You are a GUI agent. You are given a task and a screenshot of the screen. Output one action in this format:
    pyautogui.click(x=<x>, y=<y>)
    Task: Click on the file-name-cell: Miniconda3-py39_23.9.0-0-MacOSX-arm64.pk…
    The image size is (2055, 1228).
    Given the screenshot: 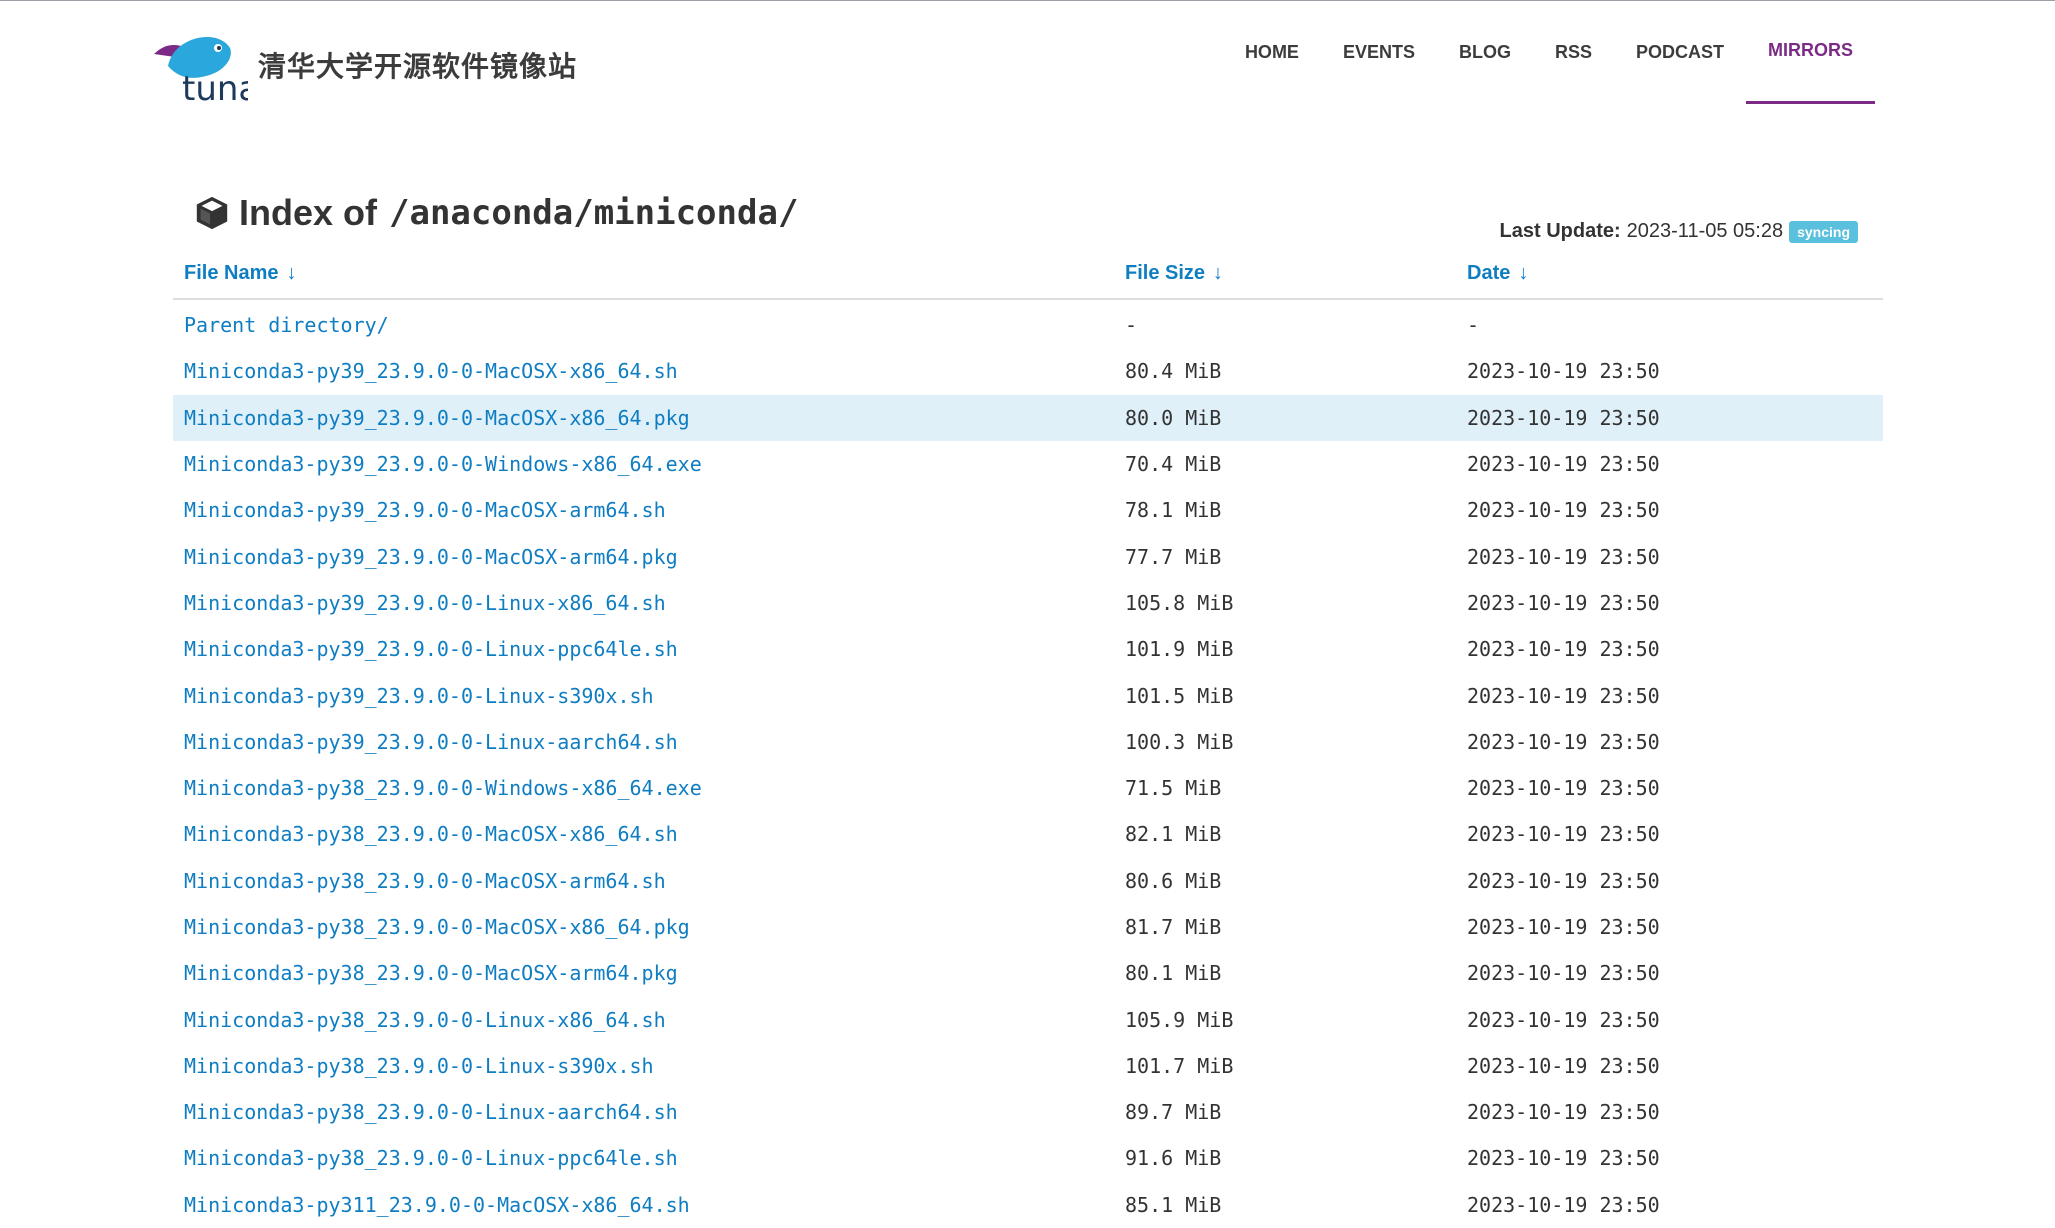 What is the action you would take?
    pyautogui.click(x=649, y=556)
    